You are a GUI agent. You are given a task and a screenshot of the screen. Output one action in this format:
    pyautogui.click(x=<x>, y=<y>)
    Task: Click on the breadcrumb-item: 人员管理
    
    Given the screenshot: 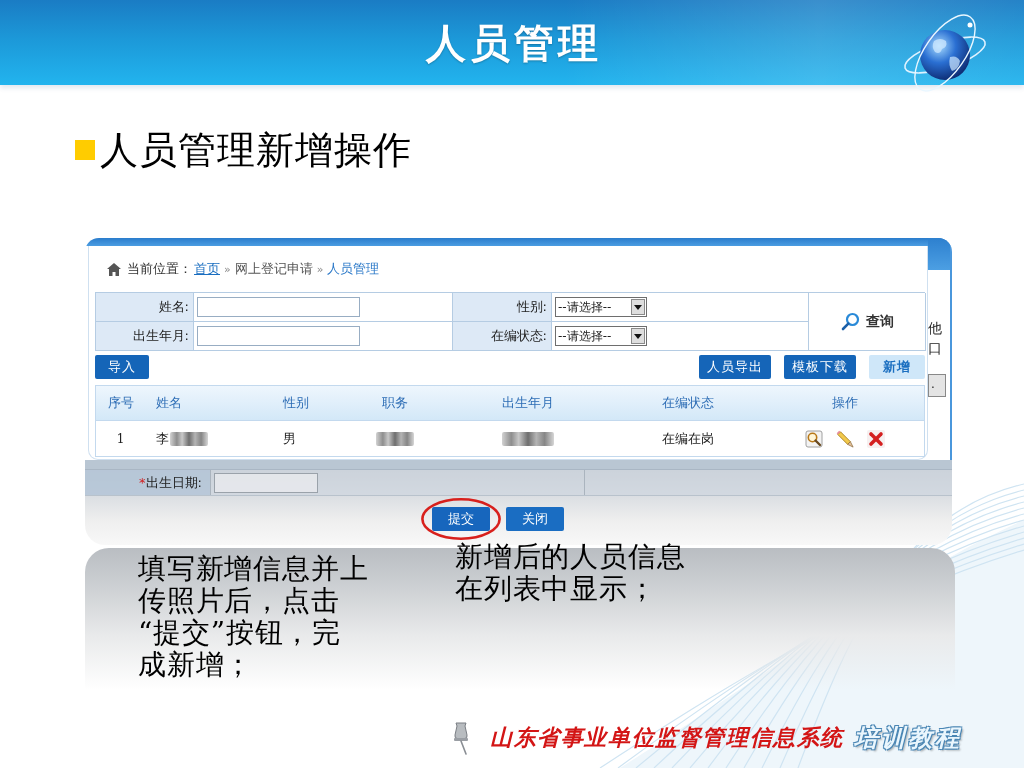 What is the action you would take?
    pyautogui.click(x=353, y=269)
    